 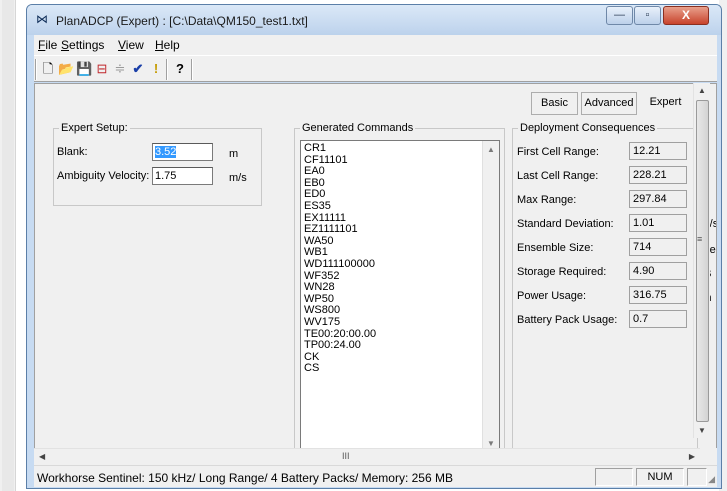 I want to click on ambiguity-velocity-label: Ambiguity Velocity:, so click(x=103, y=176).